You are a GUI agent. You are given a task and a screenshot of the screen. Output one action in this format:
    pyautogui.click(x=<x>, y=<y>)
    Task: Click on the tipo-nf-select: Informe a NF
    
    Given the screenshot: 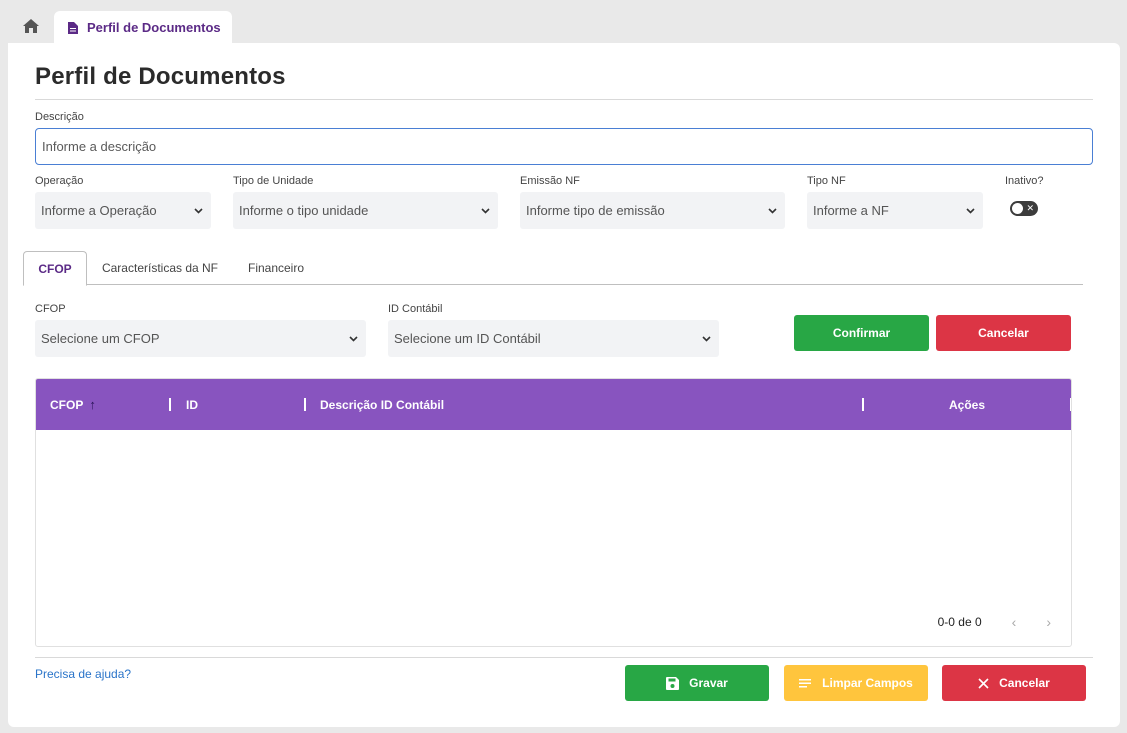 What is the action you would take?
    pyautogui.click(x=895, y=210)
    